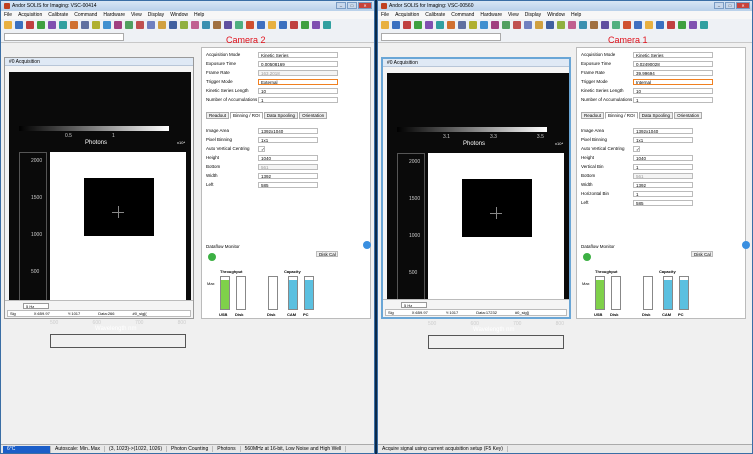 Image resolution: width=753 pixels, height=454 pixels. What do you see at coordinates (94, 128) in the screenshot?
I see `colorbar` at bounding box center [94, 128].